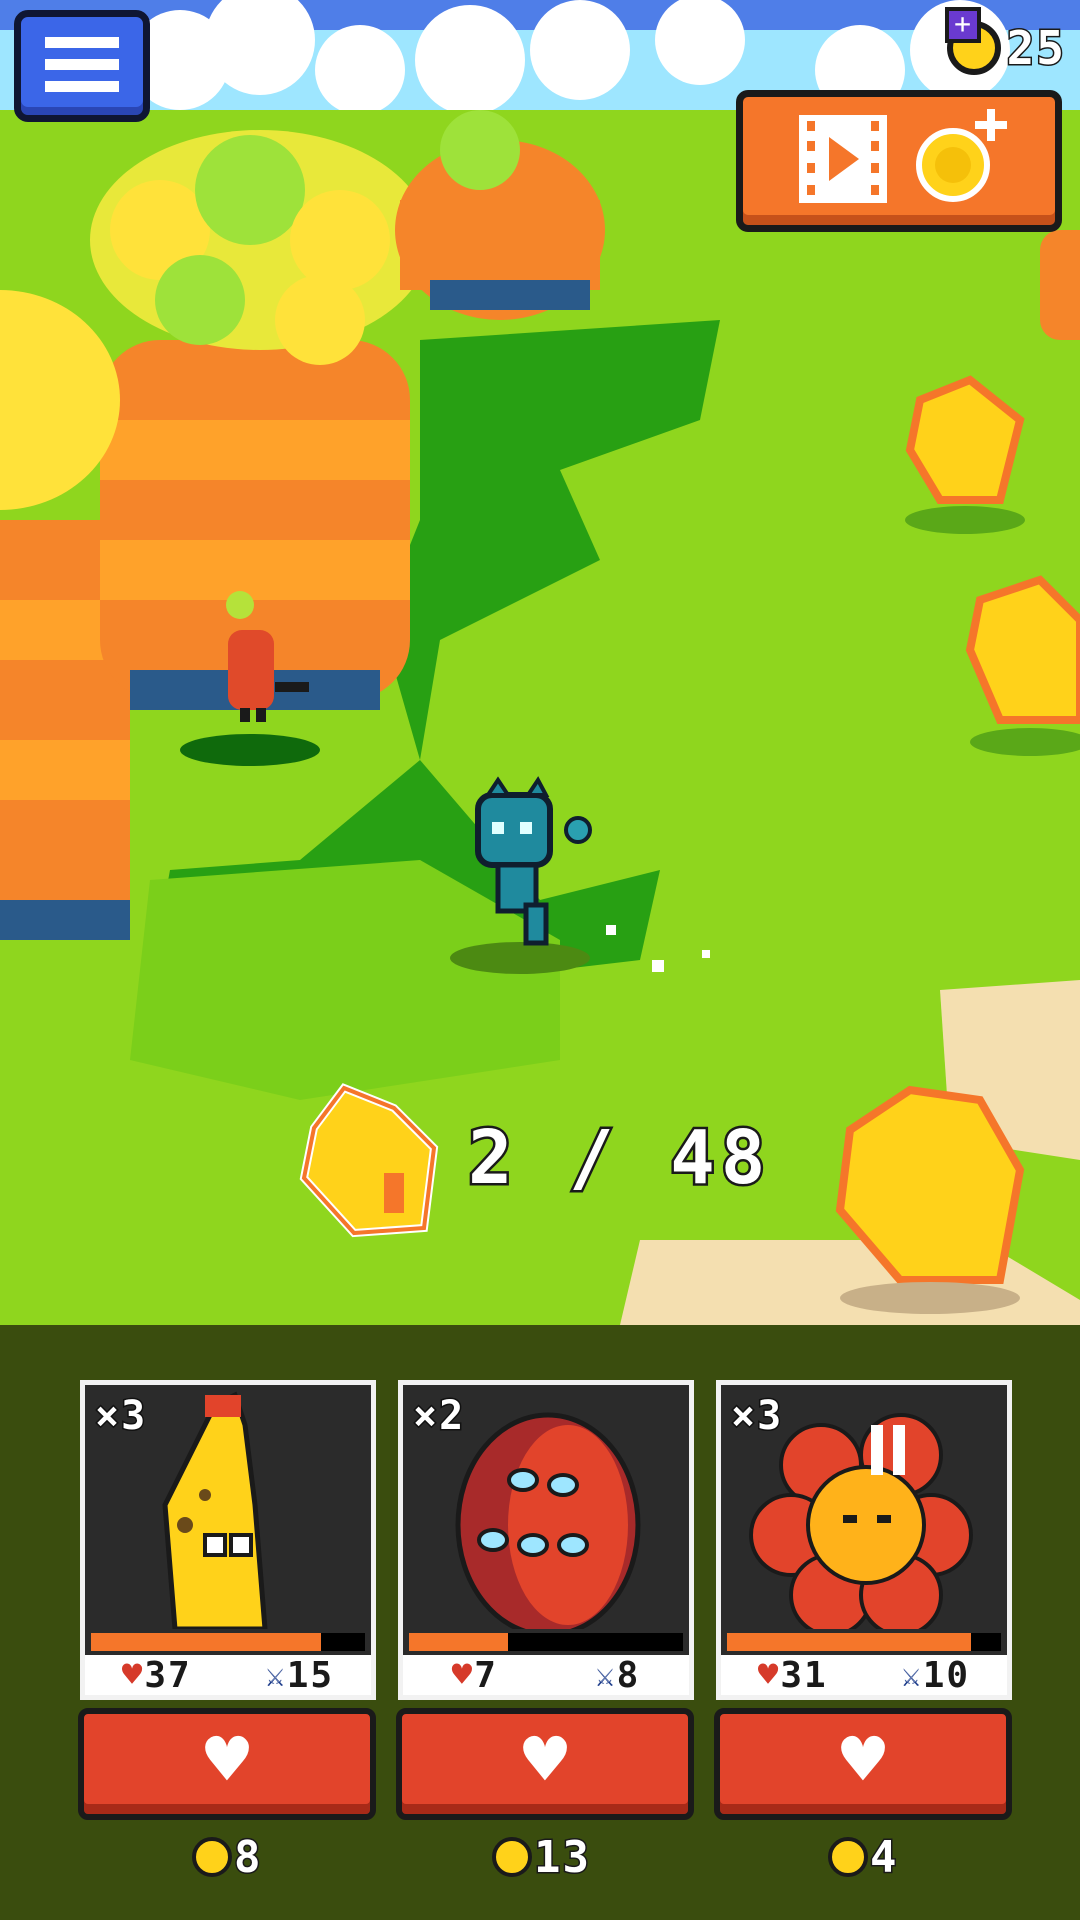 Image resolution: width=1080 pixels, height=1920 pixels. I want to click on plus-icon: +, so click(962, 25).